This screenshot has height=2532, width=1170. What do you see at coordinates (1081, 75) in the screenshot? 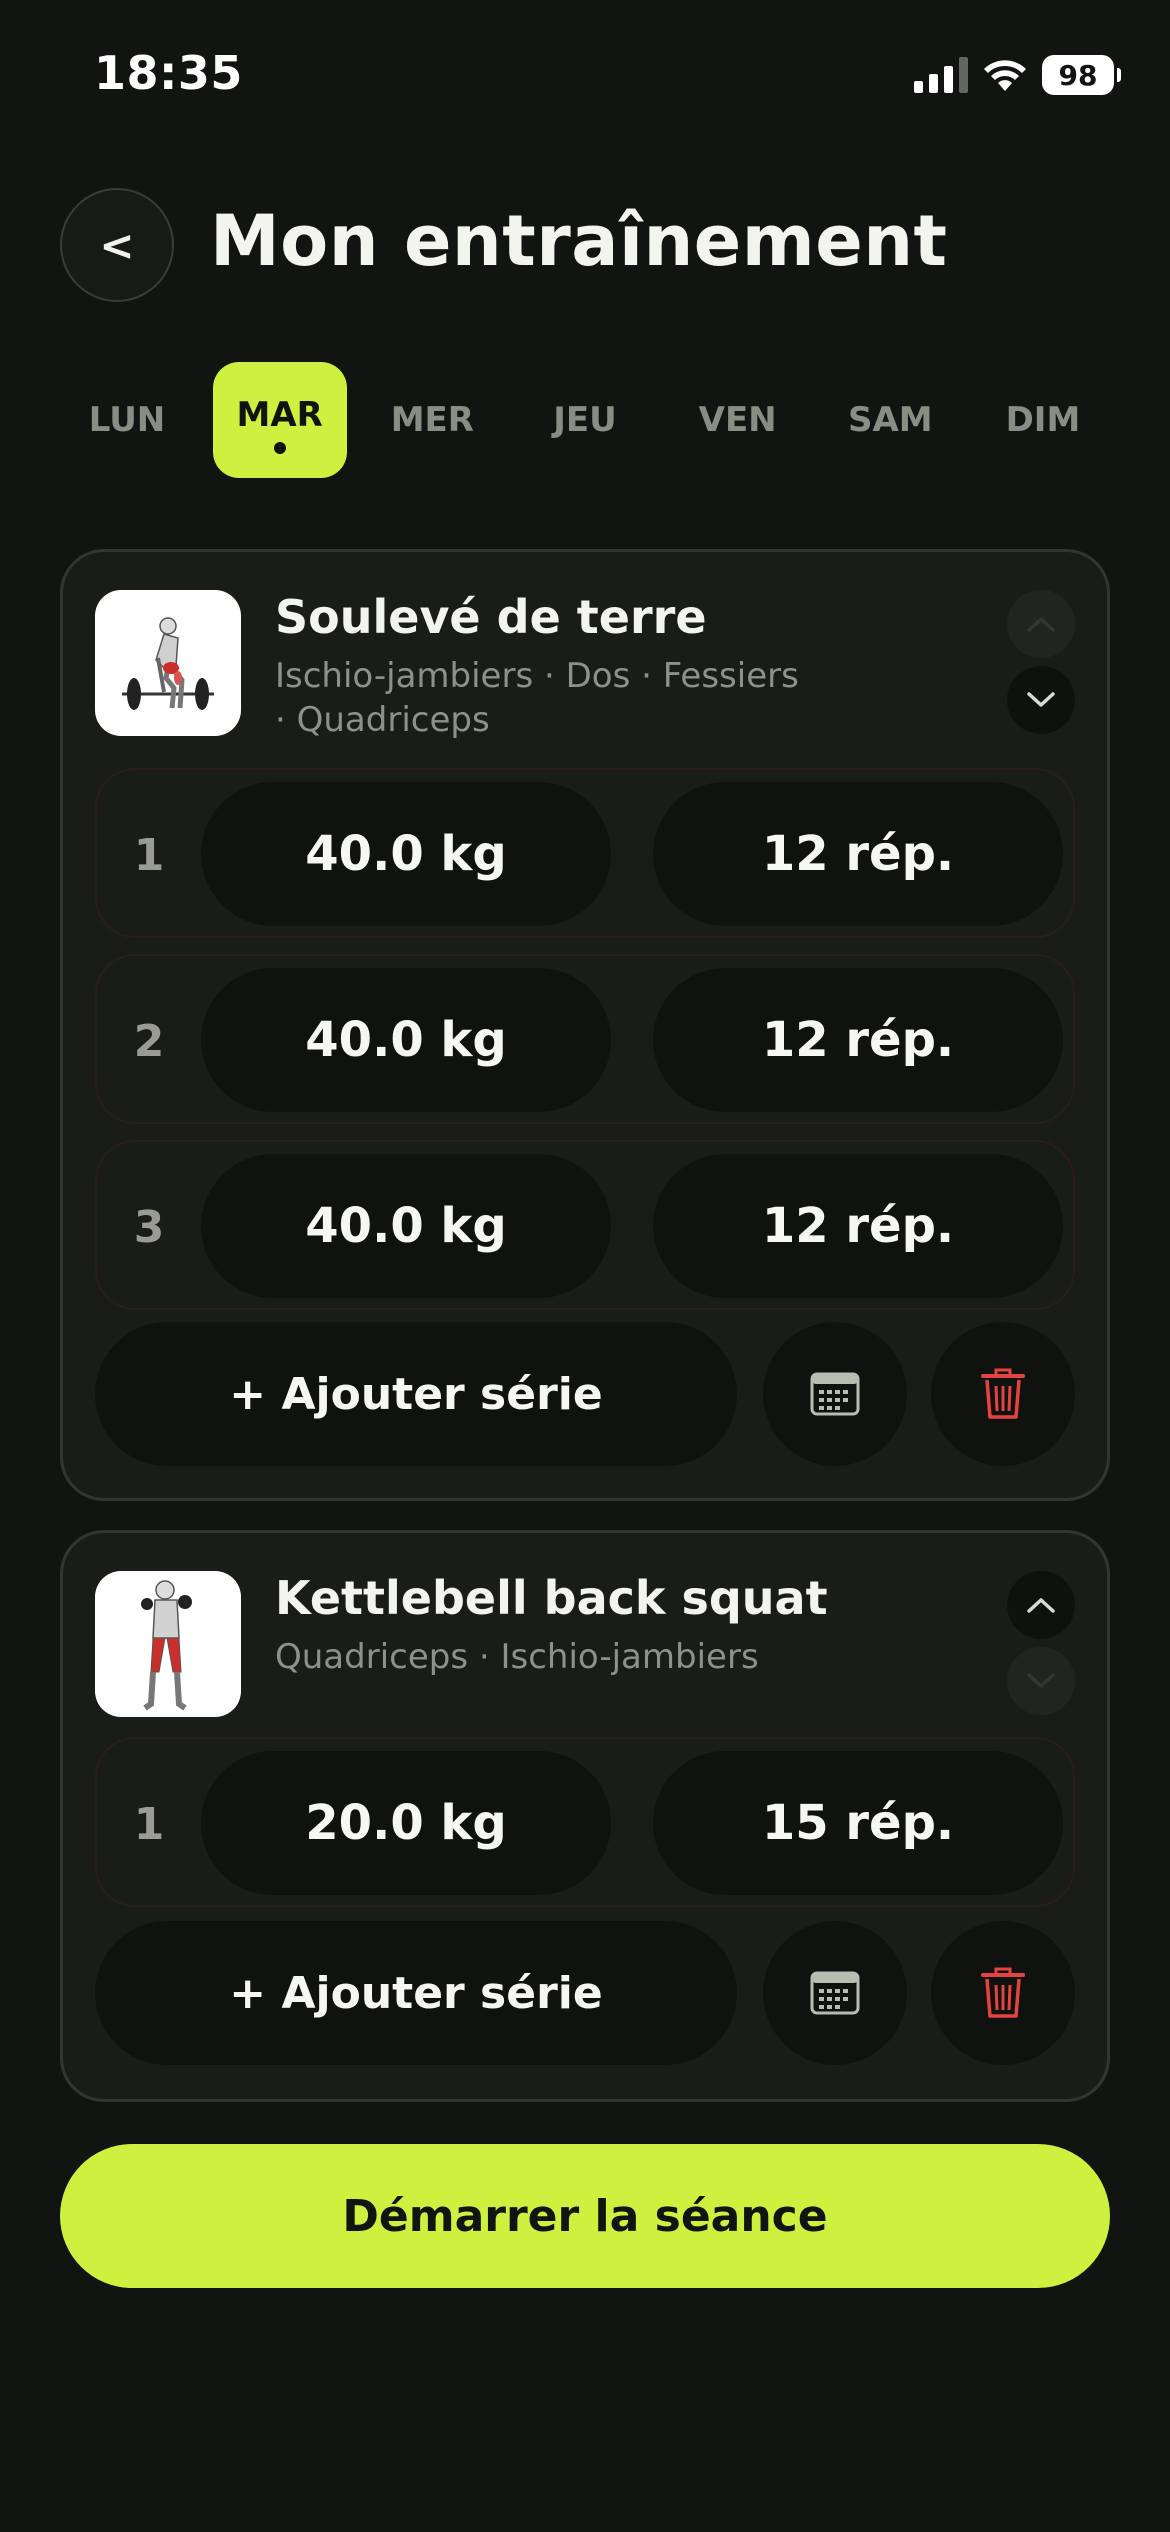
I see `battery-icon: 98` at bounding box center [1081, 75].